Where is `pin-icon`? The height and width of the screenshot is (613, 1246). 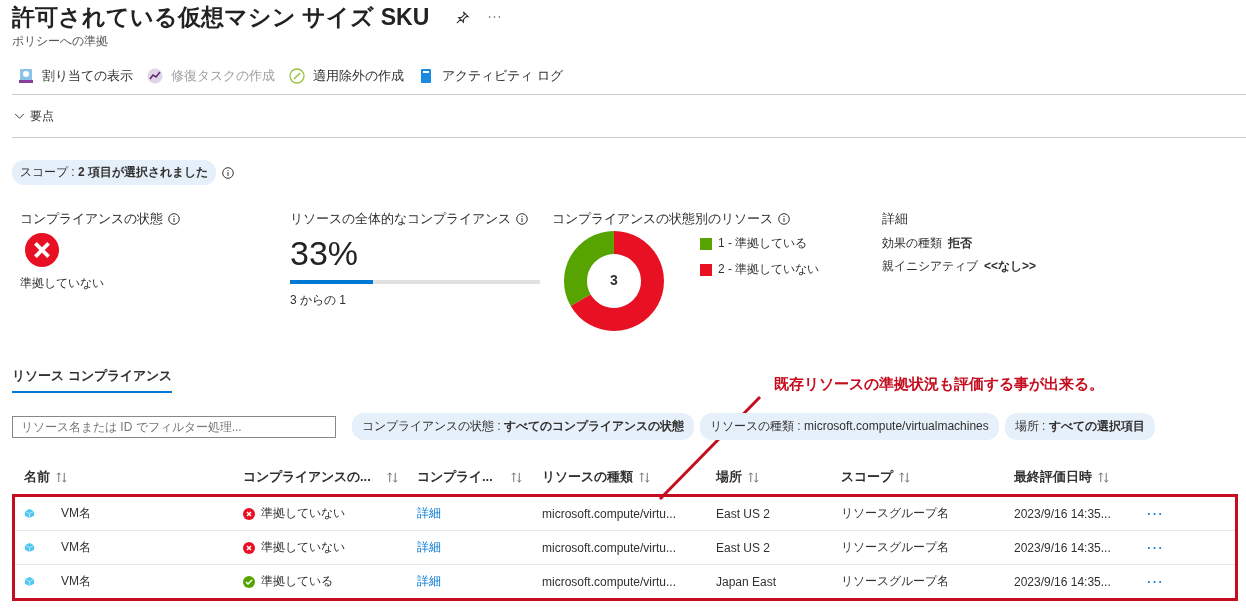
pin-icon is located at coordinates (463, 17).